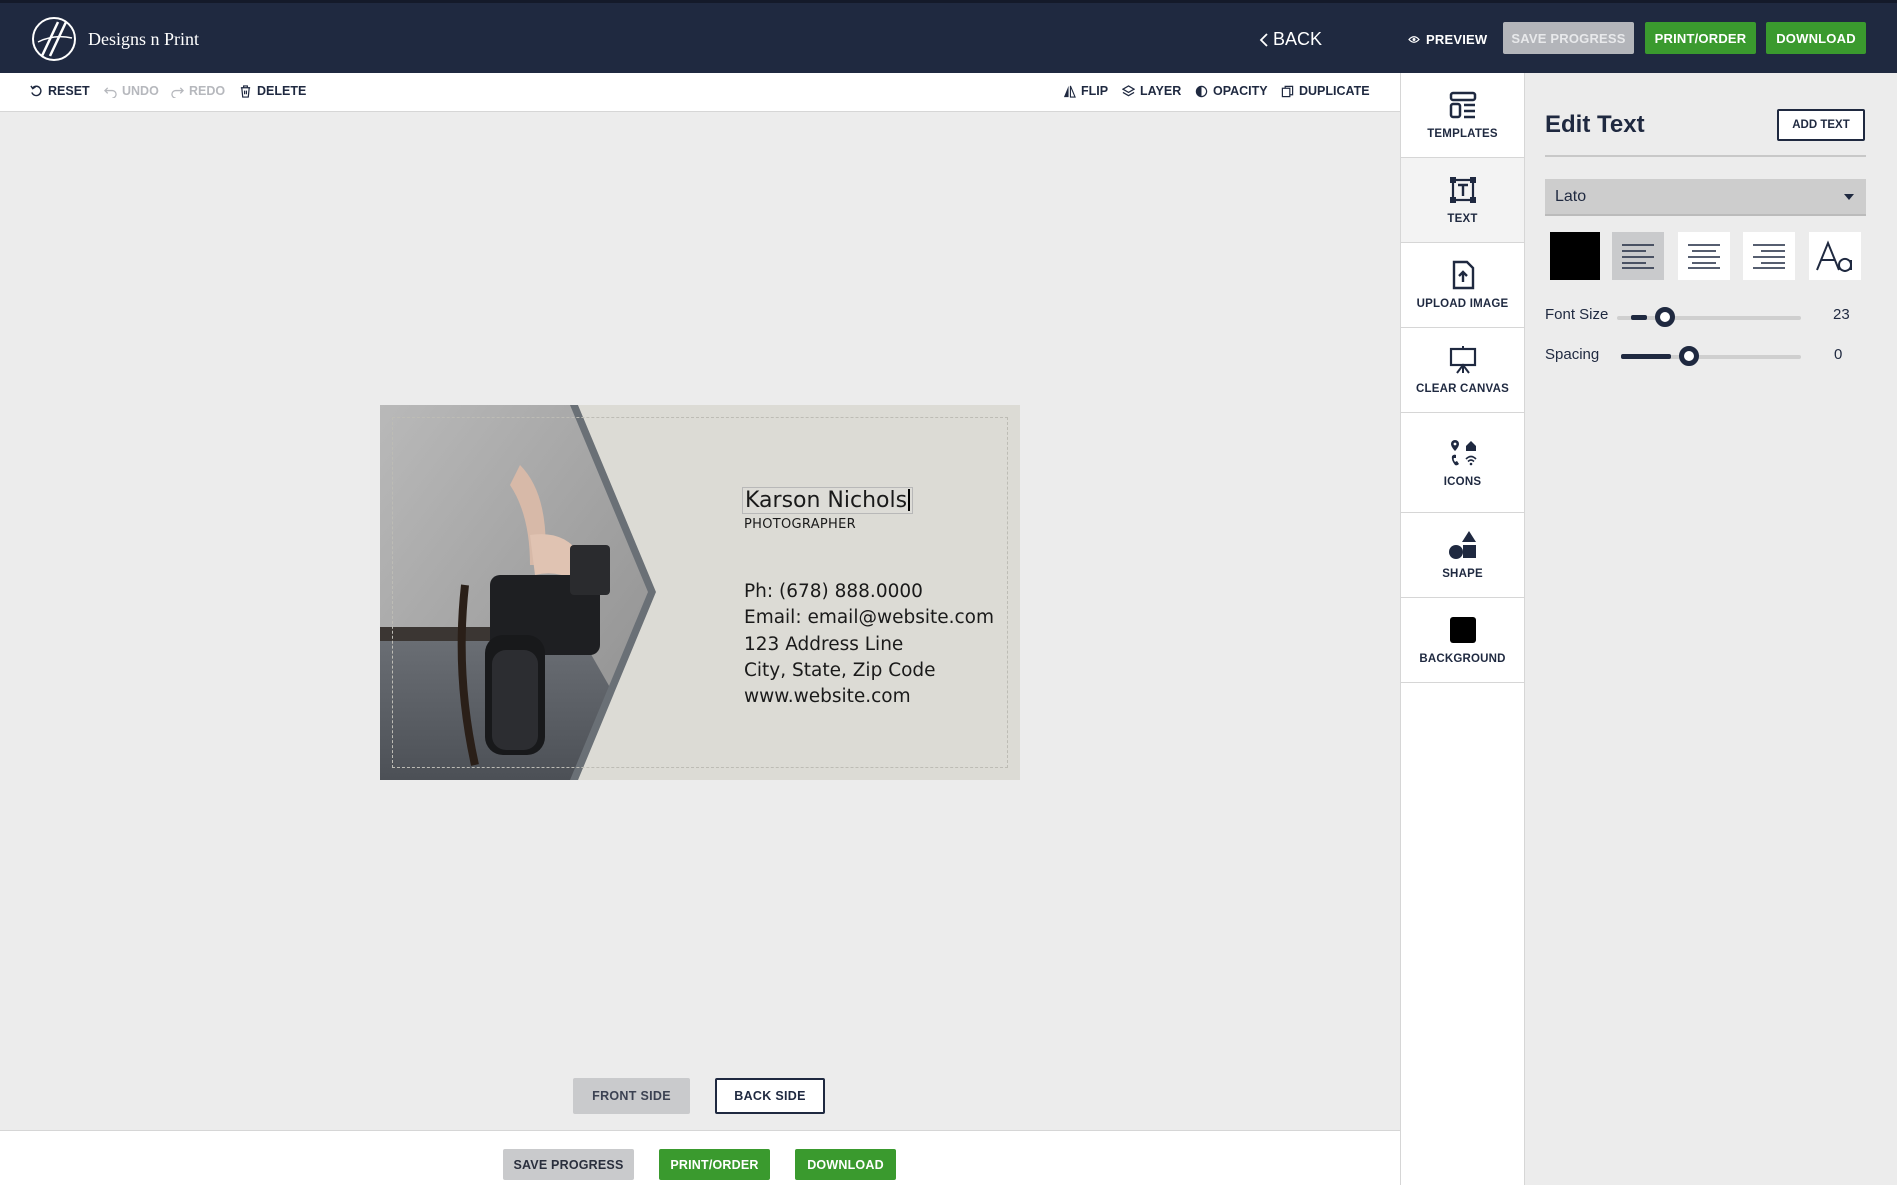  I want to click on opacity-label: OPACITY, so click(1240, 91).